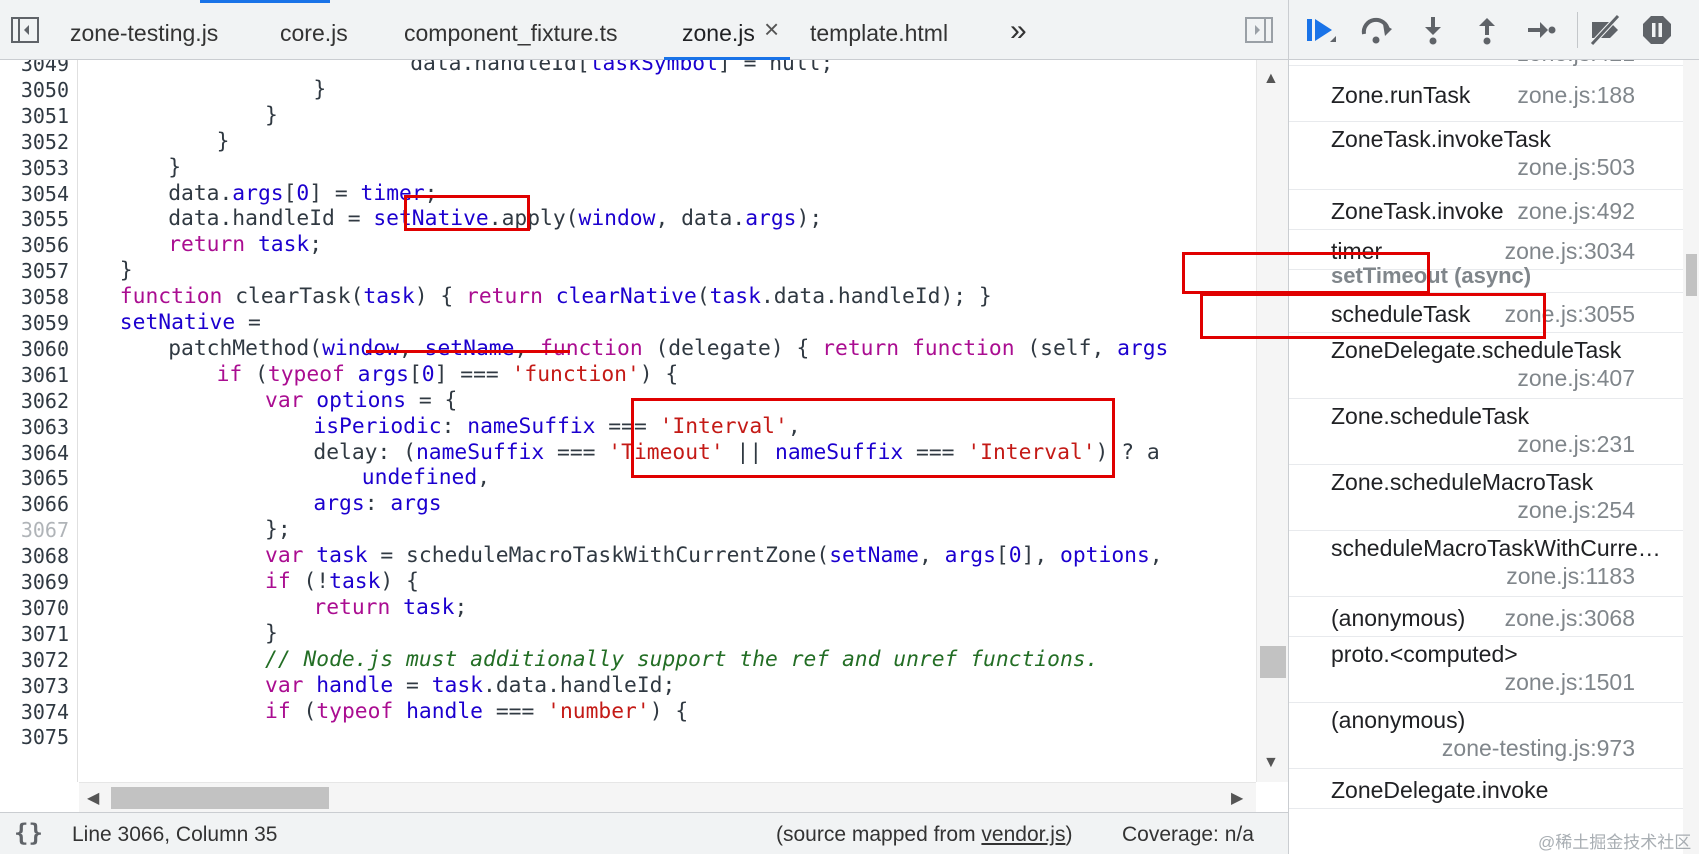  Describe the element at coordinates (1486, 366) in the screenshot. I see `call-frame: ZoneDelegate.scheduleTask zone.js:407` at that location.